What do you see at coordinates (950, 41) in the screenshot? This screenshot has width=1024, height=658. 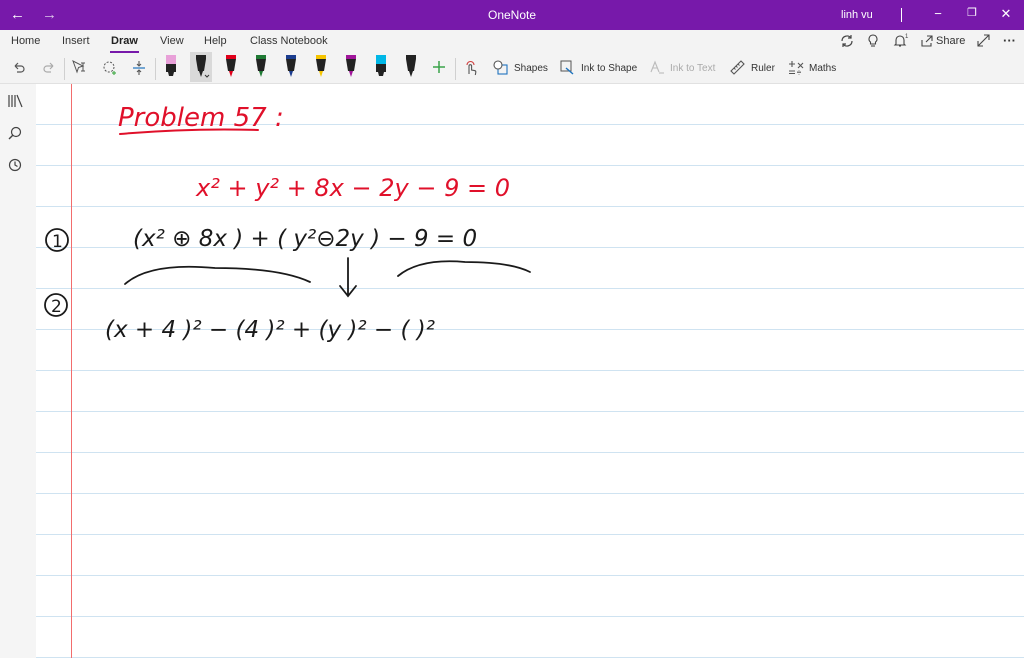 I see `share-button: Share` at bounding box center [950, 41].